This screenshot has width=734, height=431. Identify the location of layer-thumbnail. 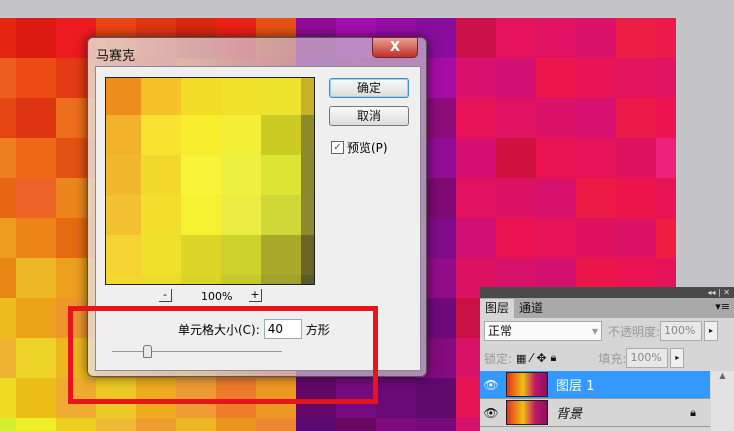
(527, 384).